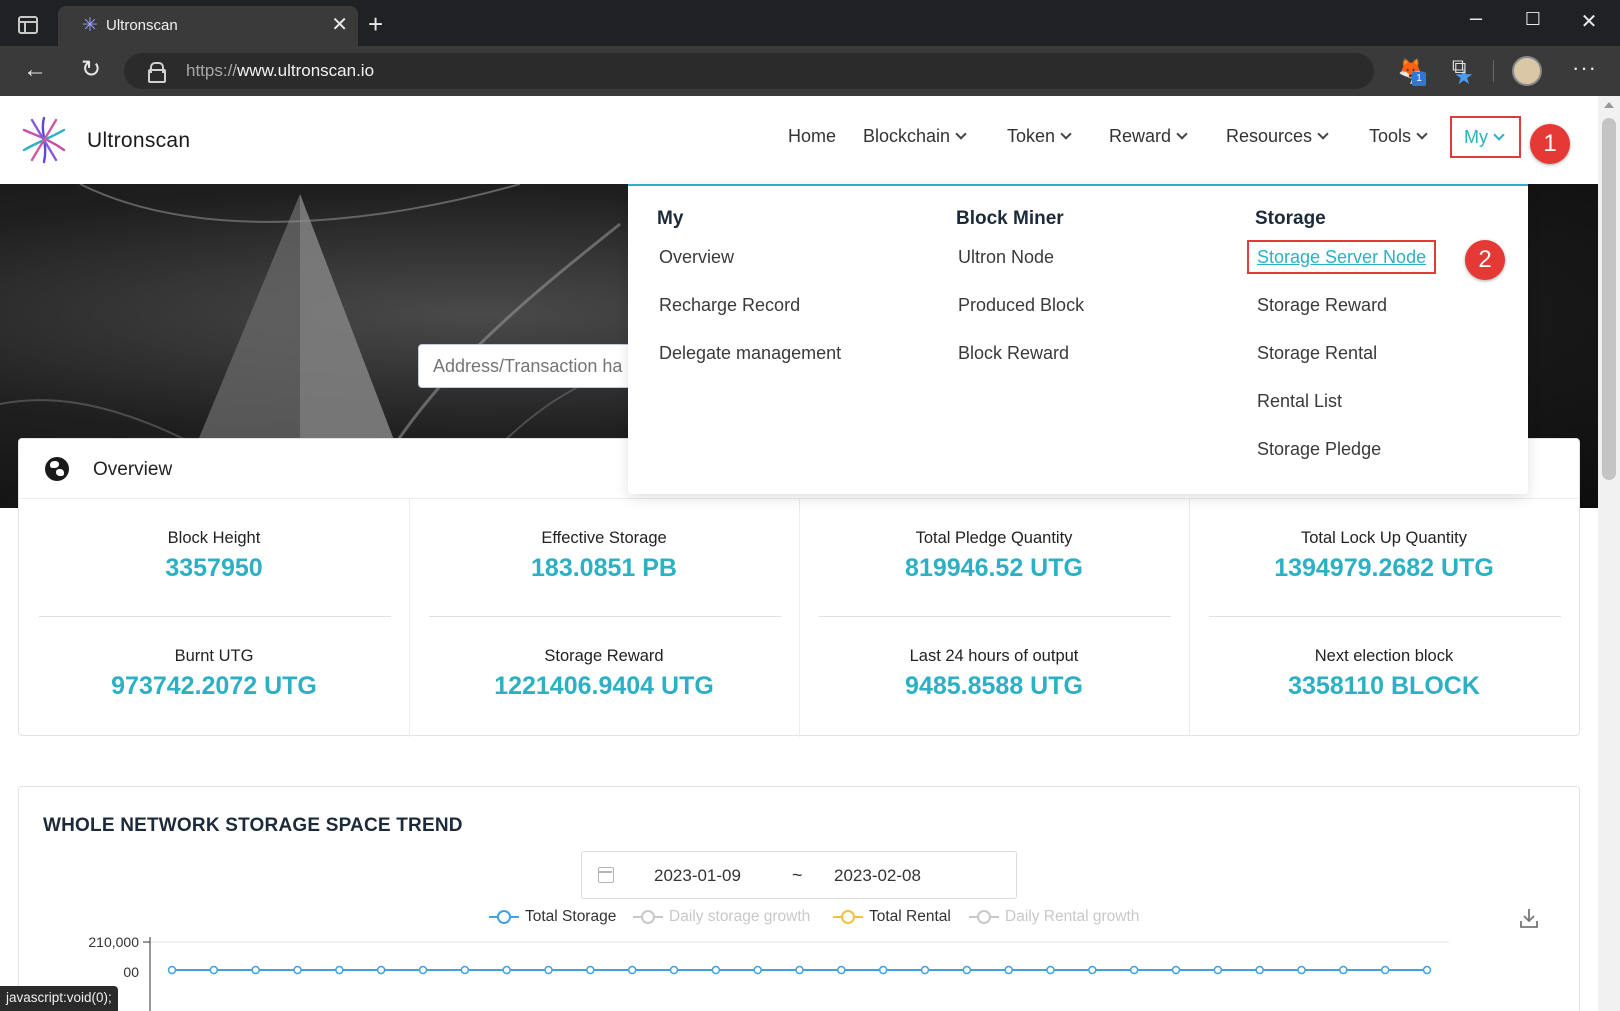  I want to click on scroll-thumb, so click(1609, 299).